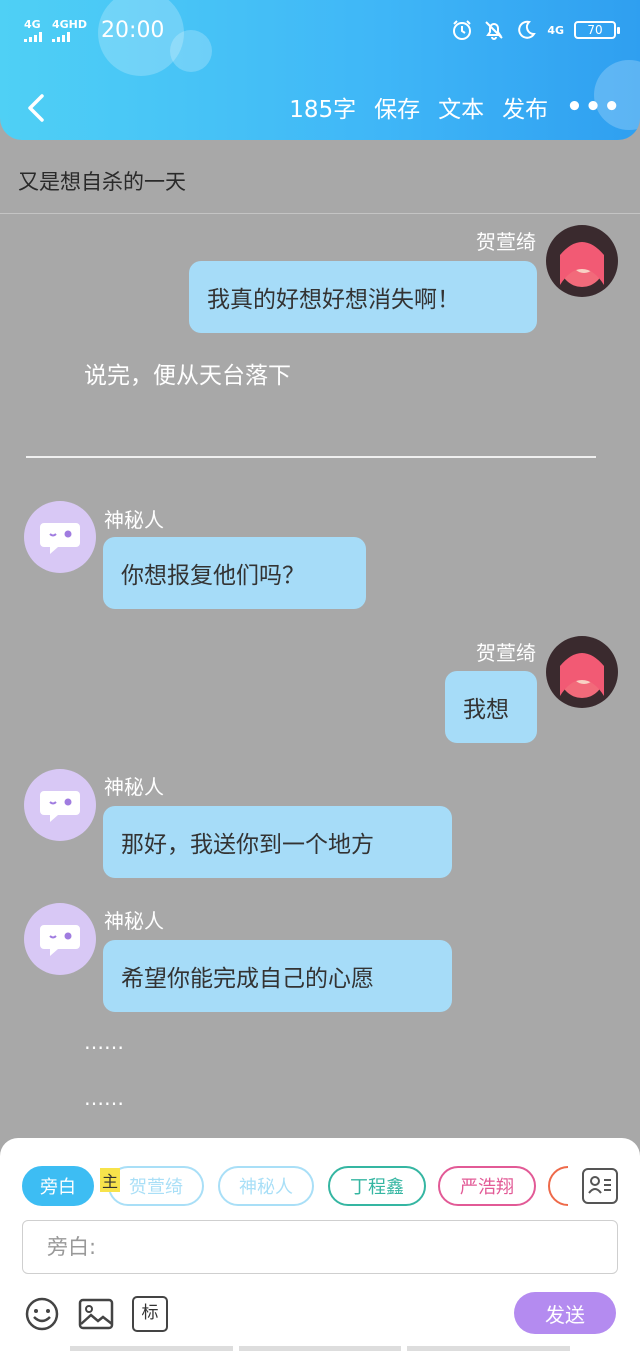  I want to click on message-text: 你想报复他们吗？, so click(213, 576).